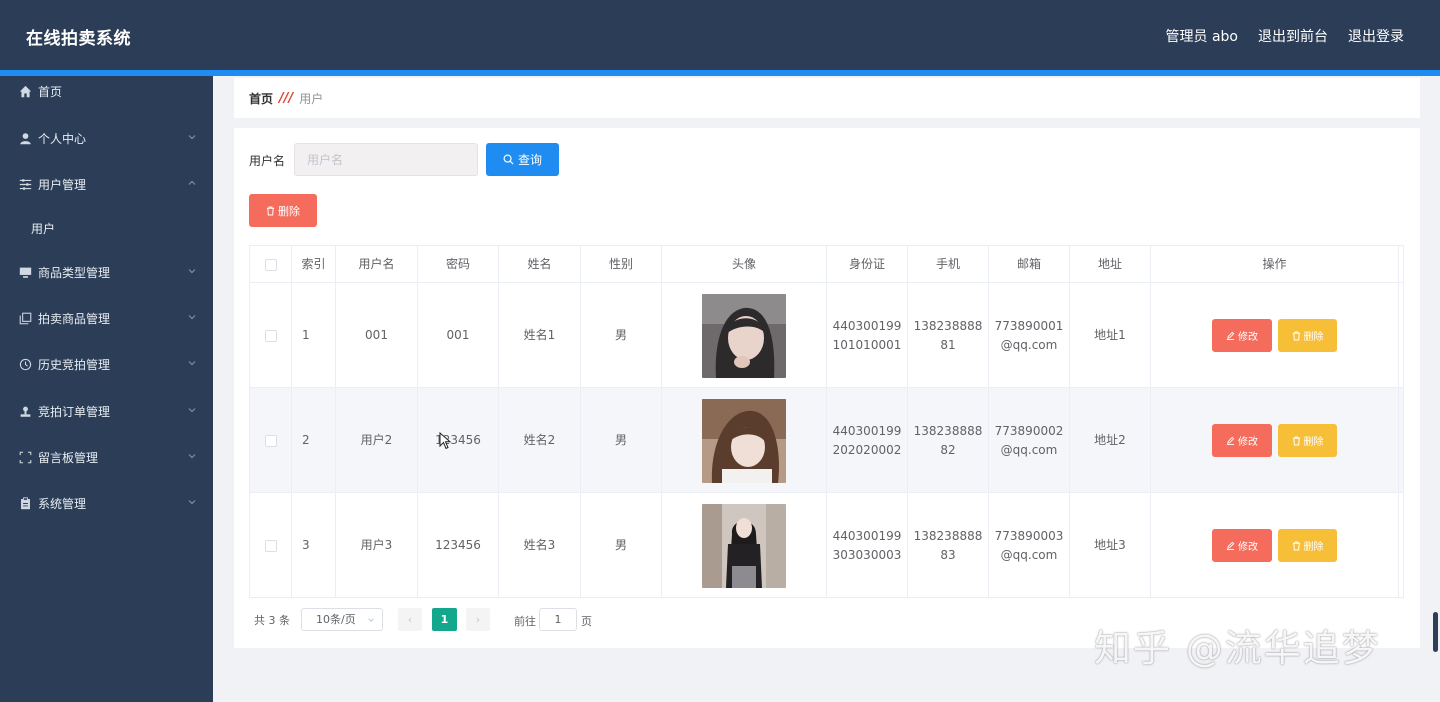 Image resolution: width=1440 pixels, height=702 pixels. What do you see at coordinates (948, 335) in the screenshot?
I see `cell-phone: 138238888 81` at bounding box center [948, 335].